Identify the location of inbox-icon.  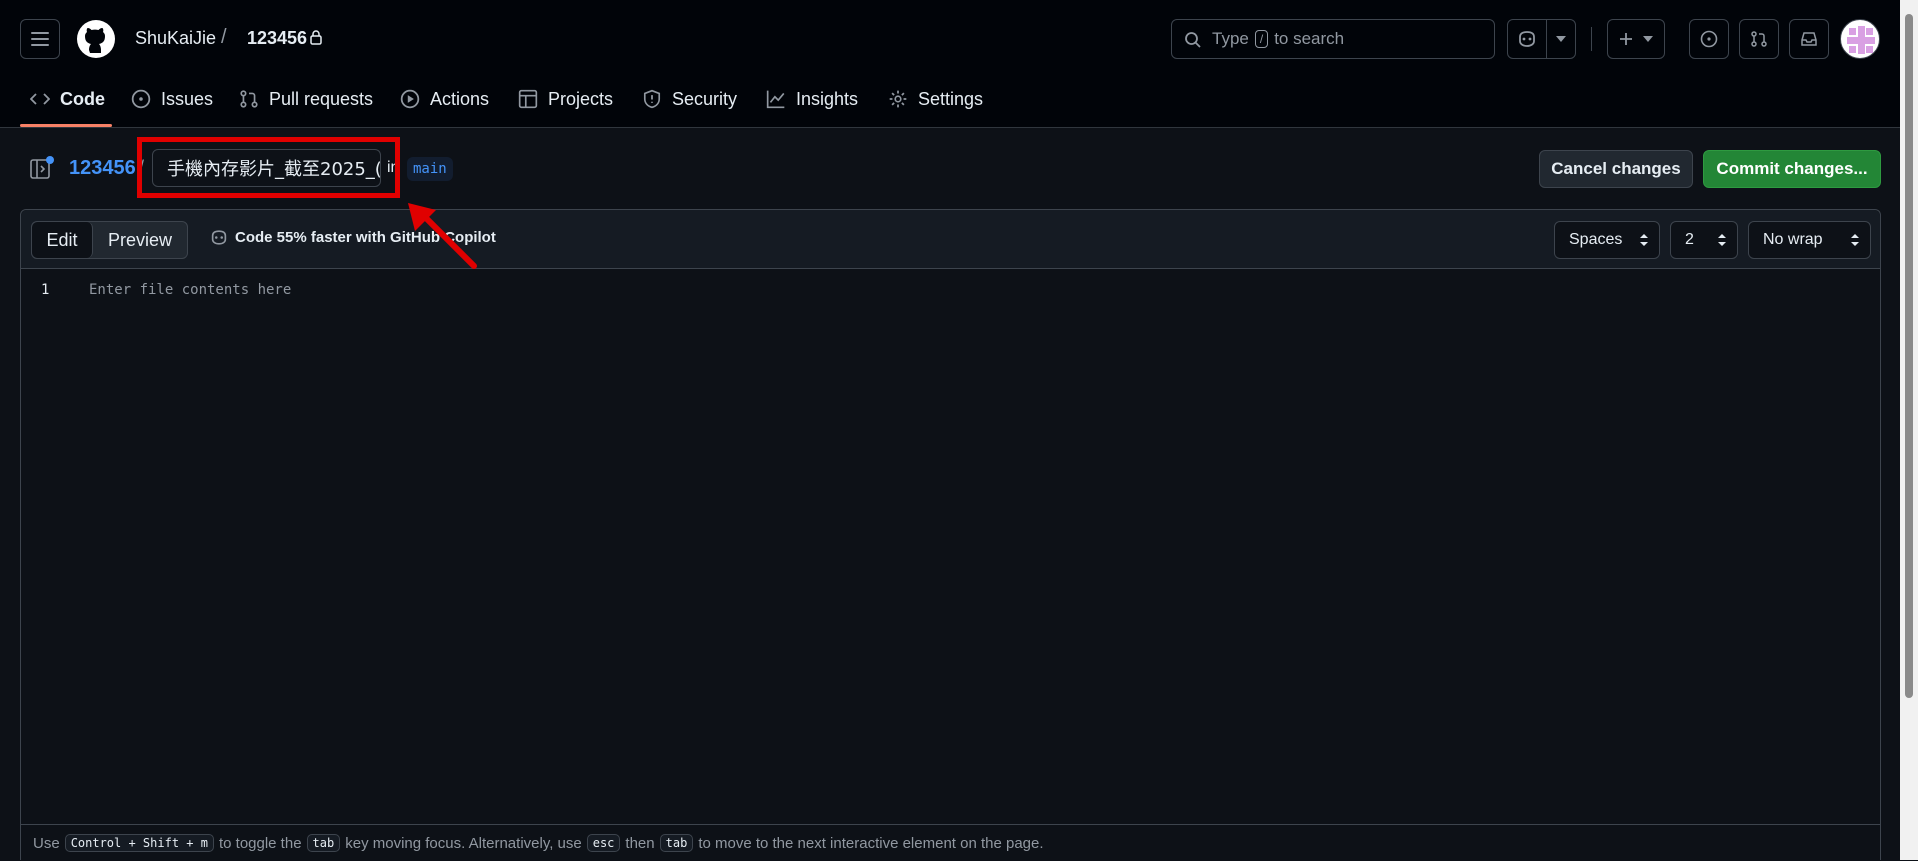
(1809, 39).